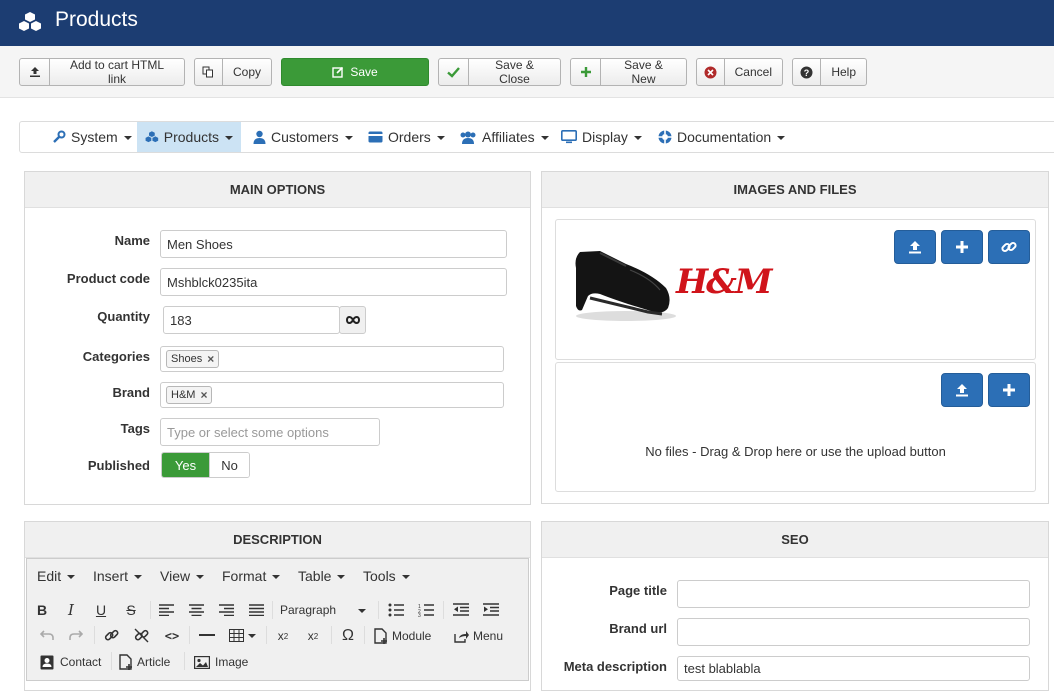 This screenshot has height=691, width=1054. What do you see at coordinates (42, 610) in the screenshot?
I see `bold-icon: B` at bounding box center [42, 610].